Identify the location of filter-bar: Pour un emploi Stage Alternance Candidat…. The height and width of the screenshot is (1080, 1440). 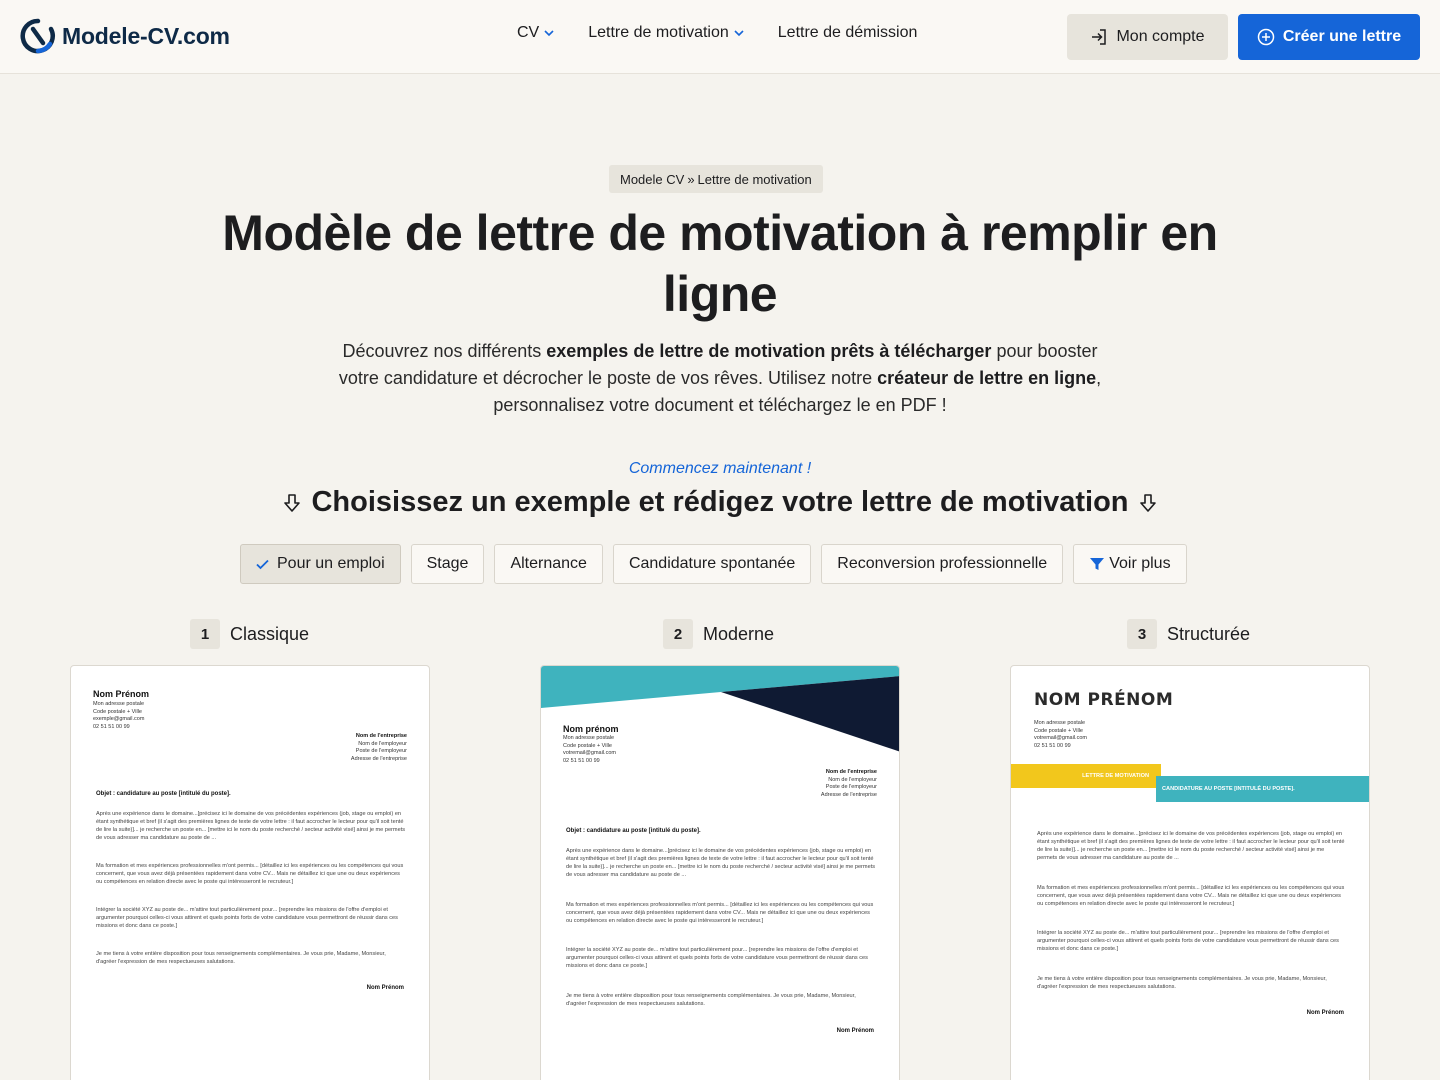
(718, 564).